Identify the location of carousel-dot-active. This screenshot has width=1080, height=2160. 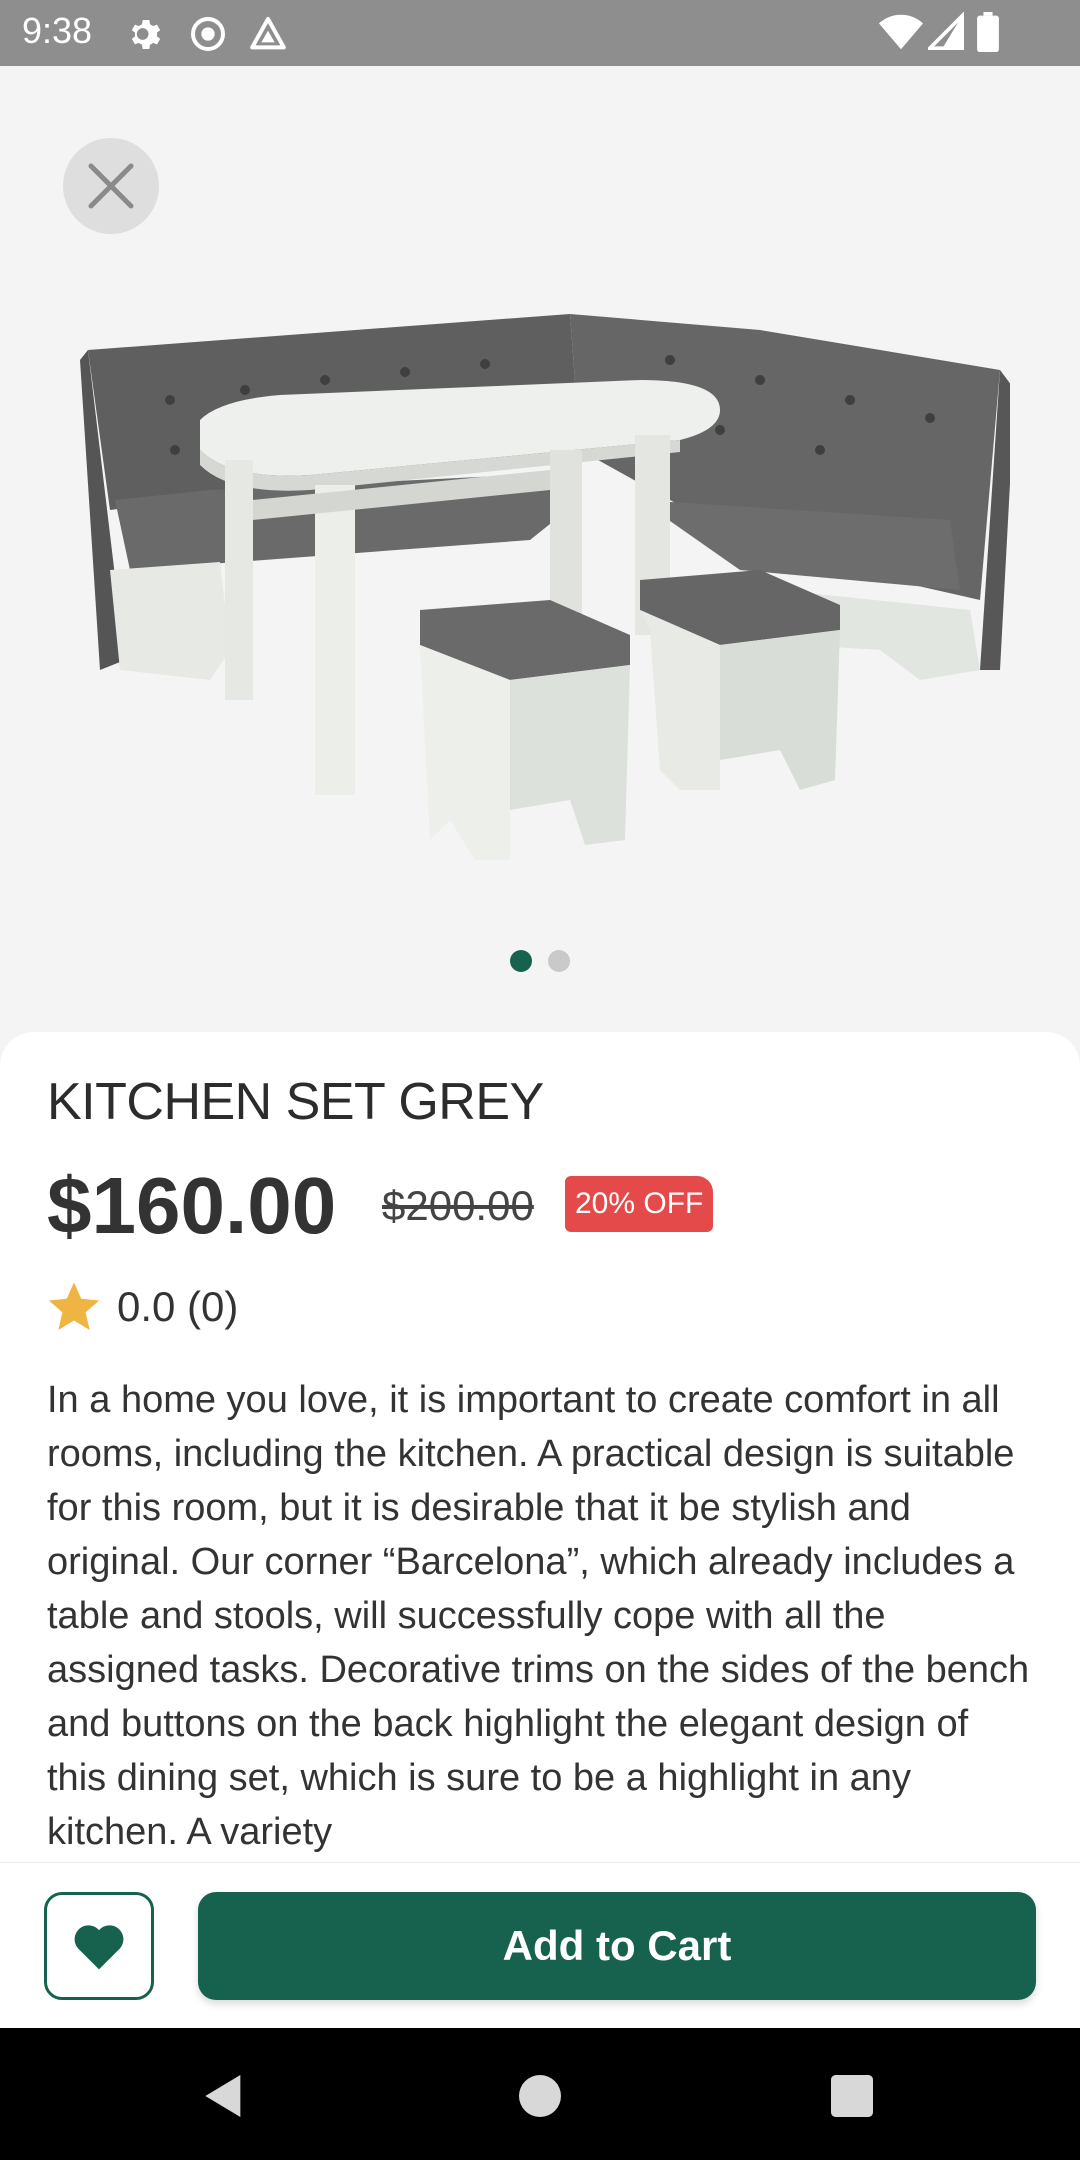
(521, 961).